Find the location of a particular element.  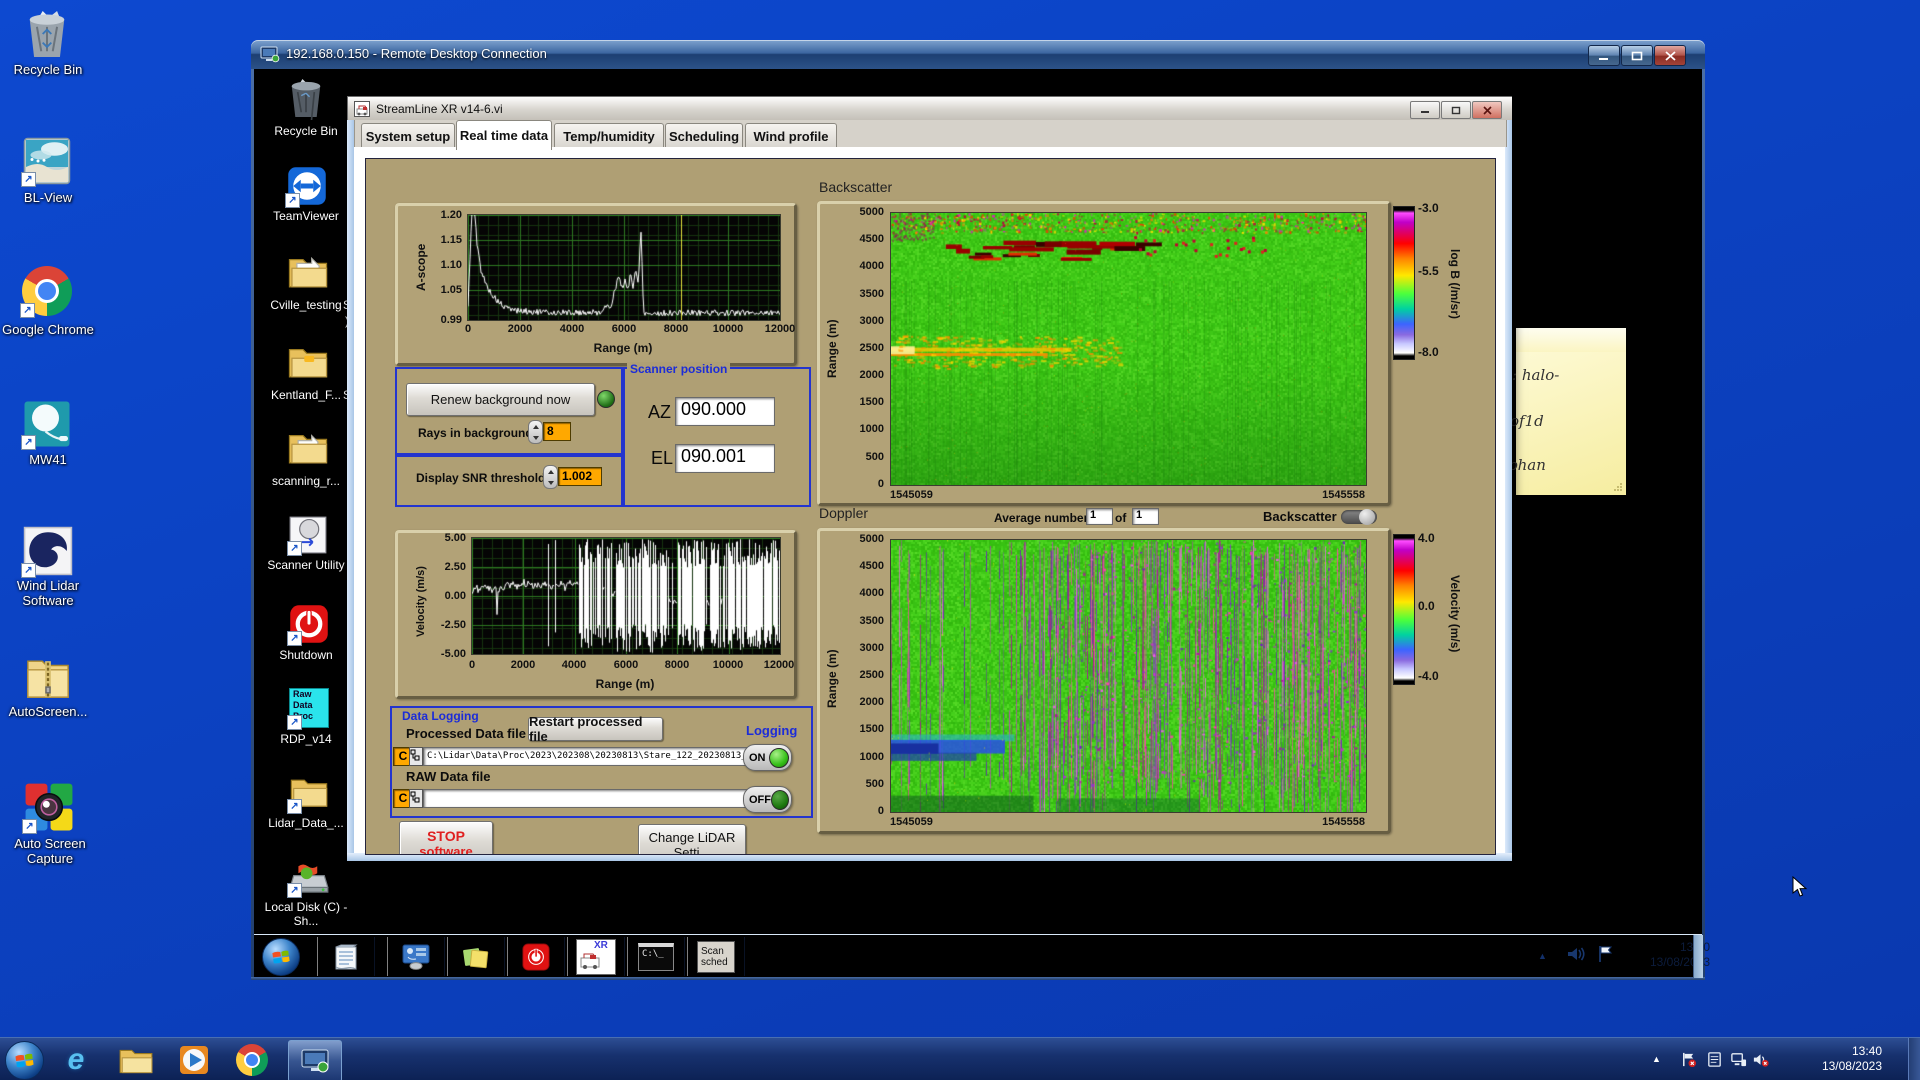

app-close-button is located at coordinates (1487, 110).